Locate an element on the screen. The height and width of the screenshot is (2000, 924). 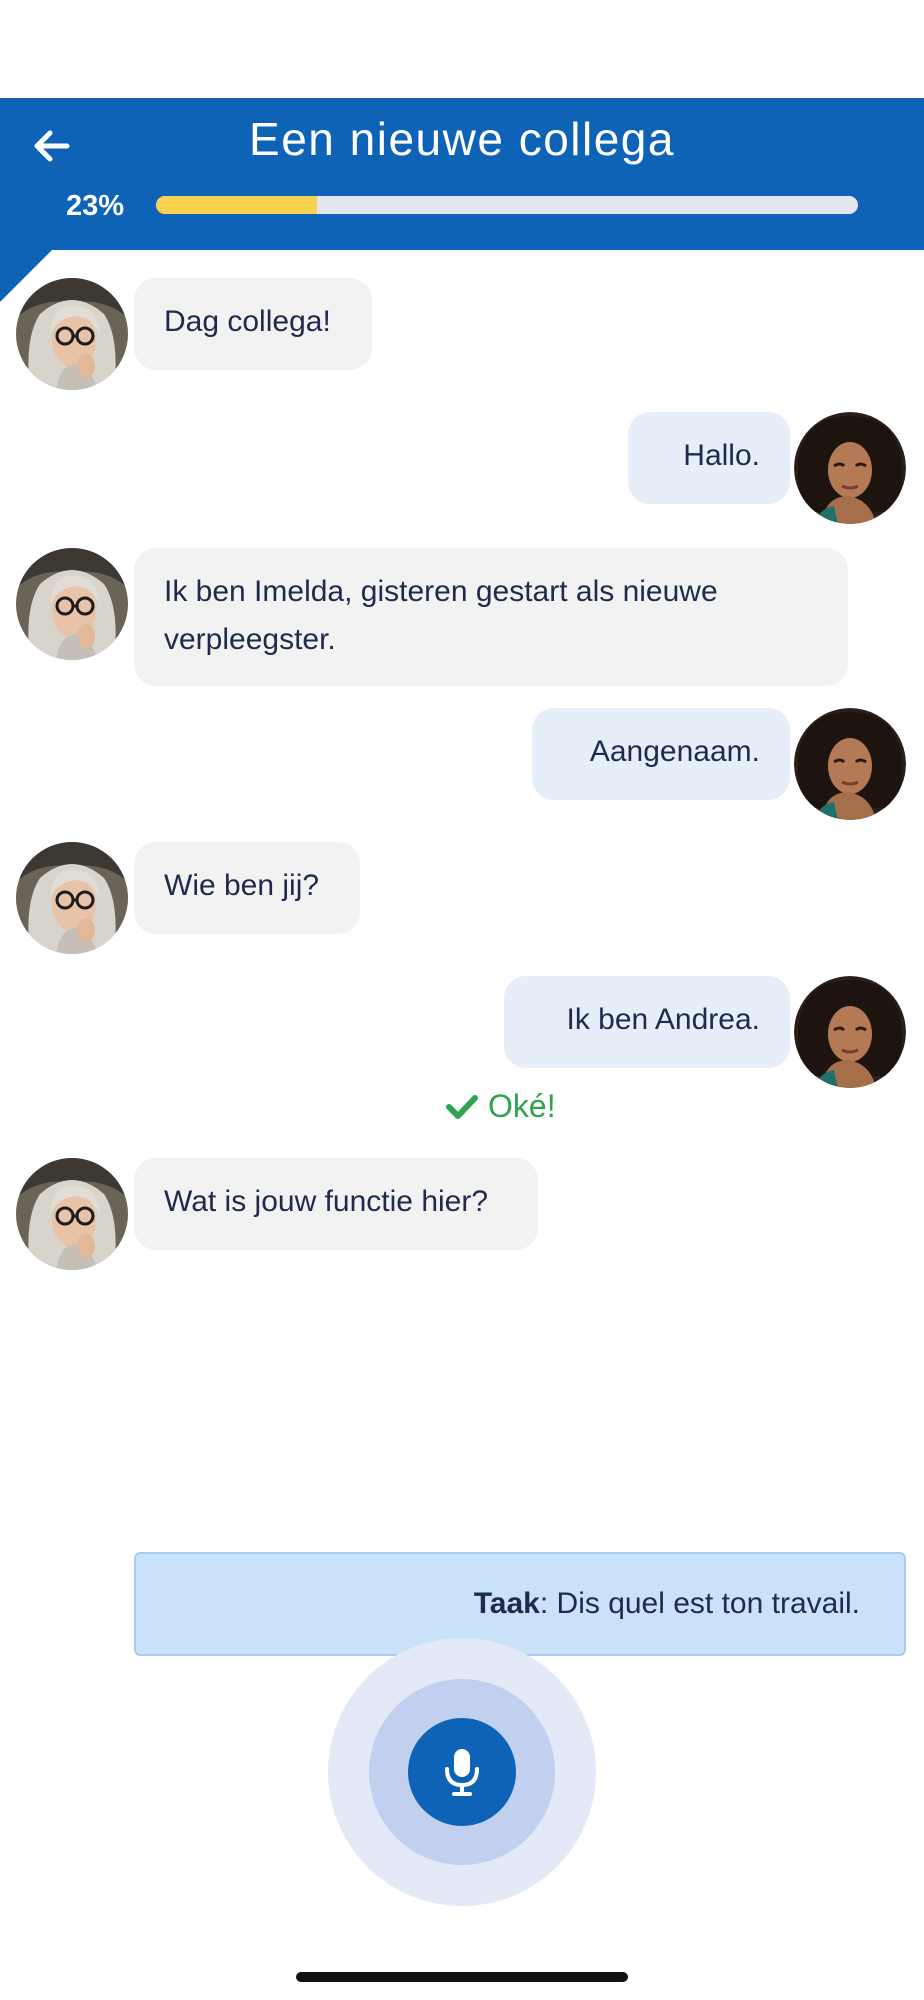
progress-bar-fill is located at coordinates (237, 205).